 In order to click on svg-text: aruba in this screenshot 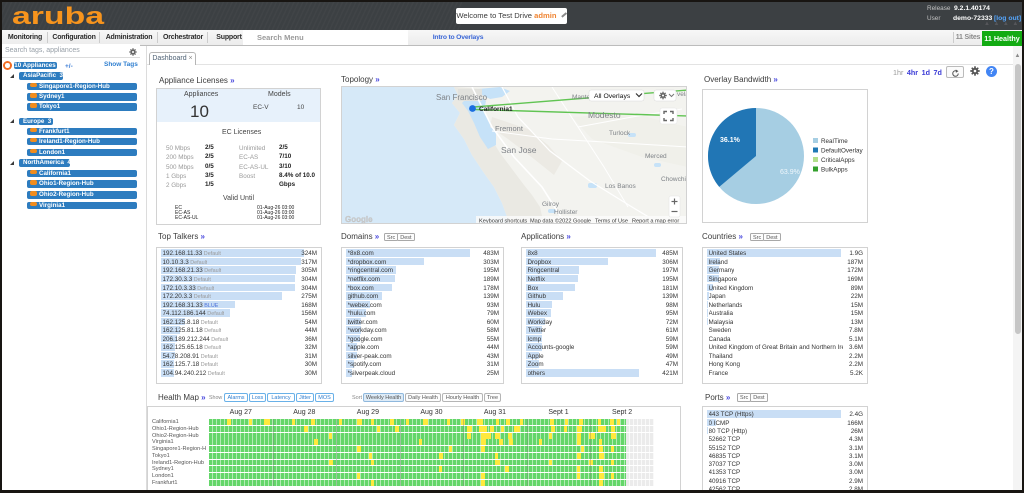, I will do `click(58, 17)`.